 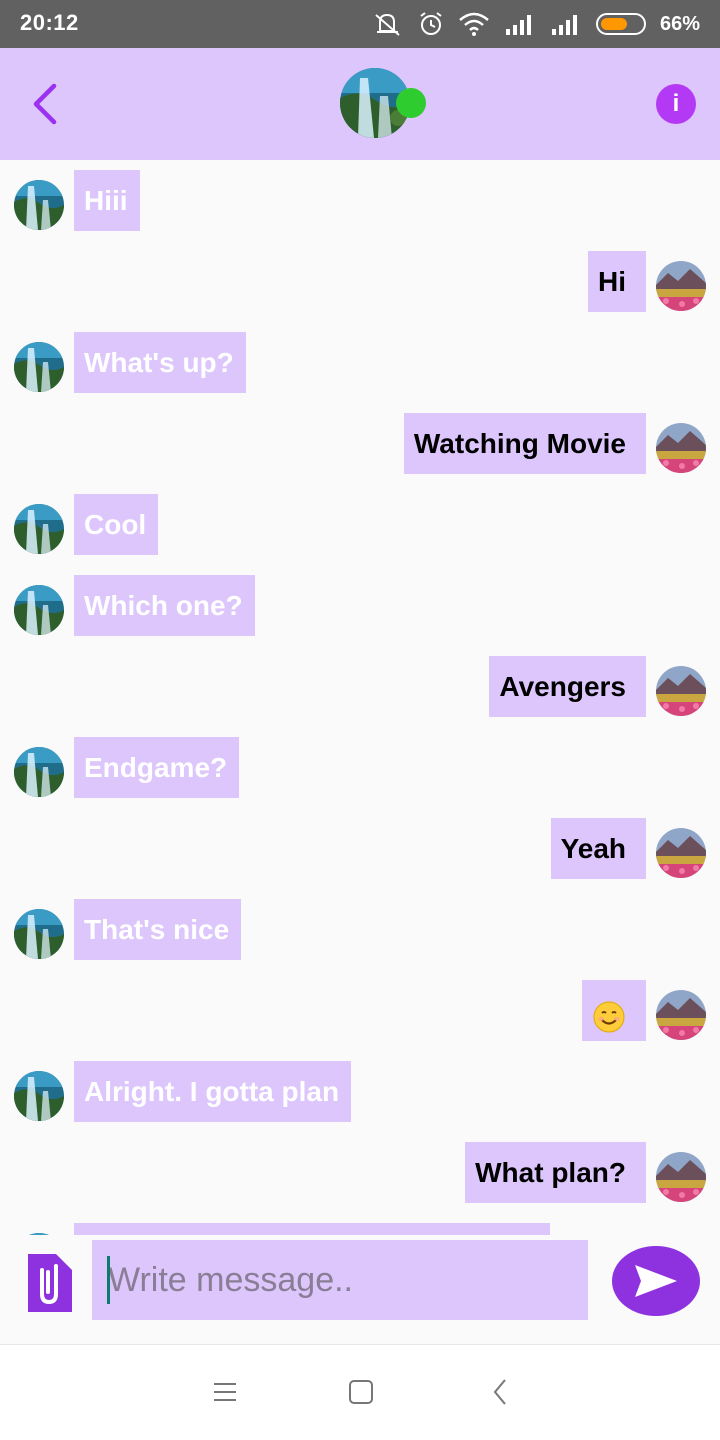 What do you see at coordinates (360, 195) in the screenshot?
I see `received-message: Hiii` at bounding box center [360, 195].